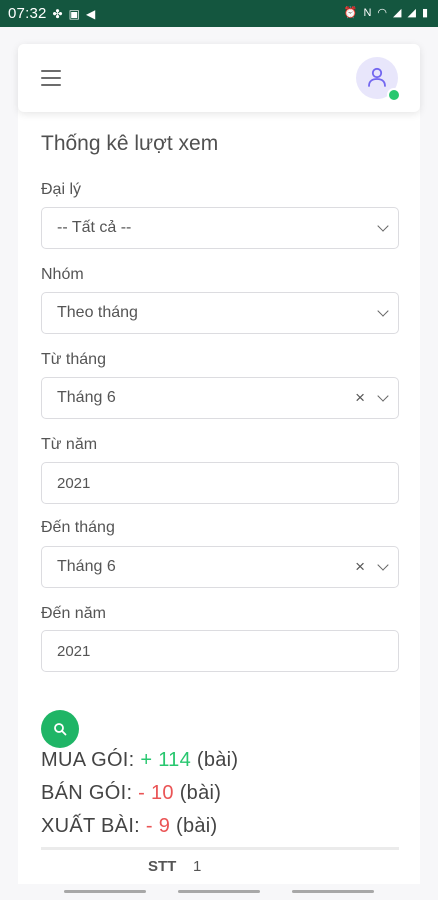 This screenshot has width=438, height=900. Describe the element at coordinates (220, 398) in the screenshot. I see `from-month-select: Tháng 6 ×` at that location.